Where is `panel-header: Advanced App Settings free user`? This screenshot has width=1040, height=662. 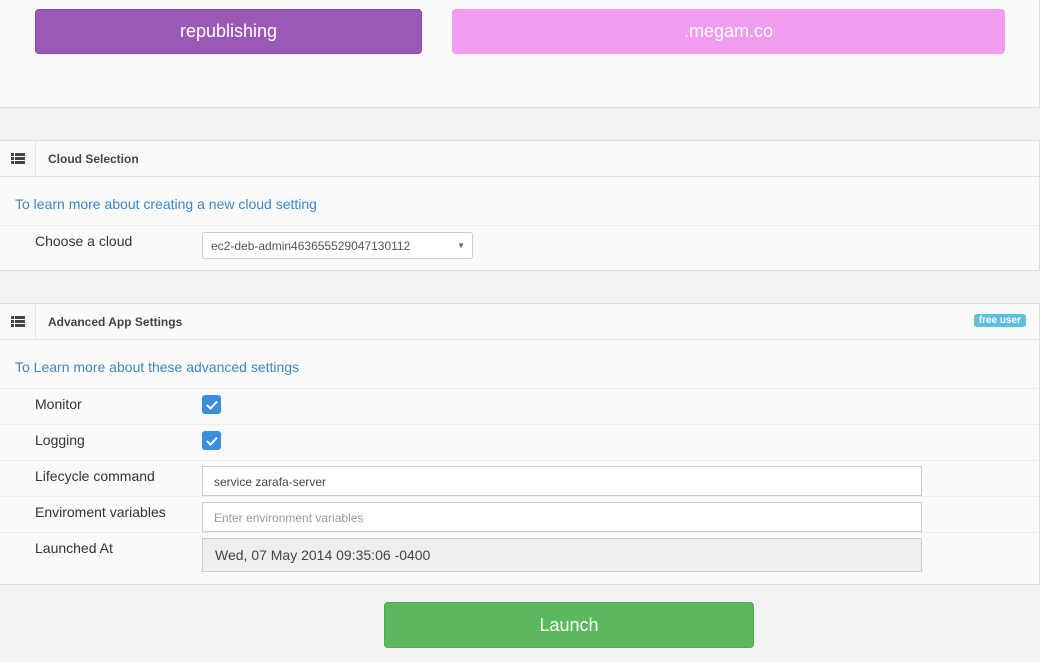
panel-header: Advanced App Settings free user is located at coordinates (519, 322).